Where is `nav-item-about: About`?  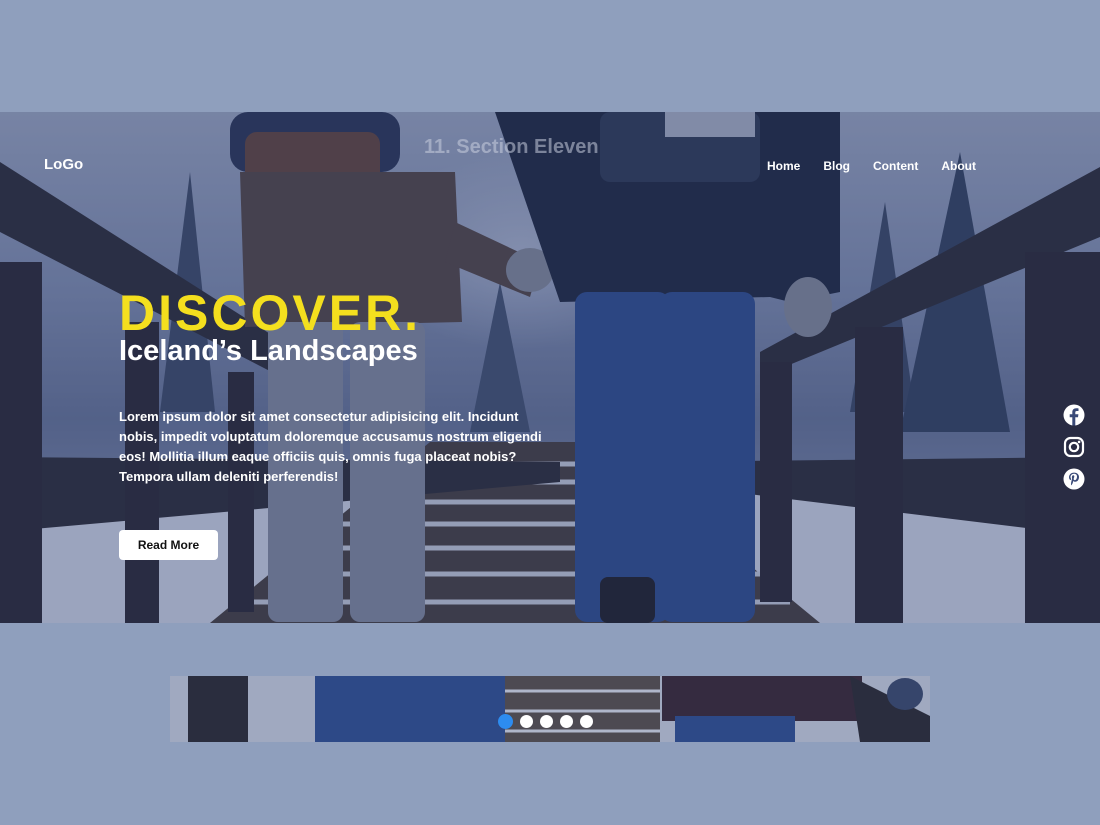 nav-item-about: About is located at coordinates (958, 166).